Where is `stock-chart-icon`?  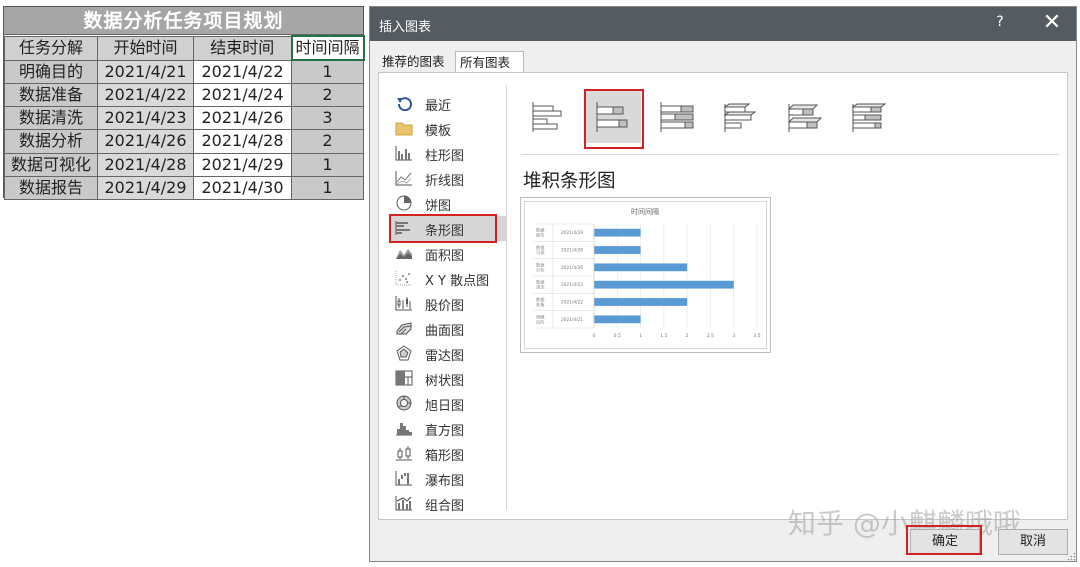 stock-chart-icon is located at coordinates (403, 303).